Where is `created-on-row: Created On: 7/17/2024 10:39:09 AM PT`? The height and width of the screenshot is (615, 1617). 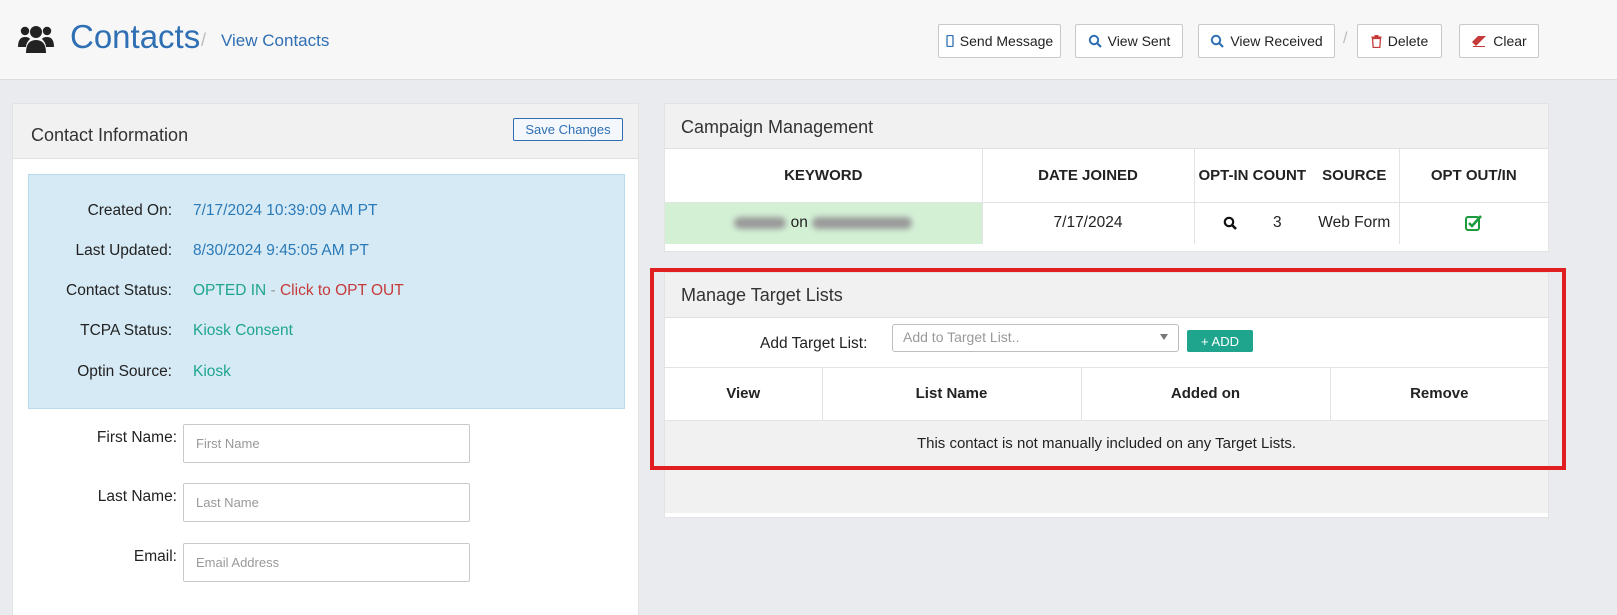
created-on-row: Created On: 7/17/2024 10:39:09 AM PT is located at coordinates (327, 214).